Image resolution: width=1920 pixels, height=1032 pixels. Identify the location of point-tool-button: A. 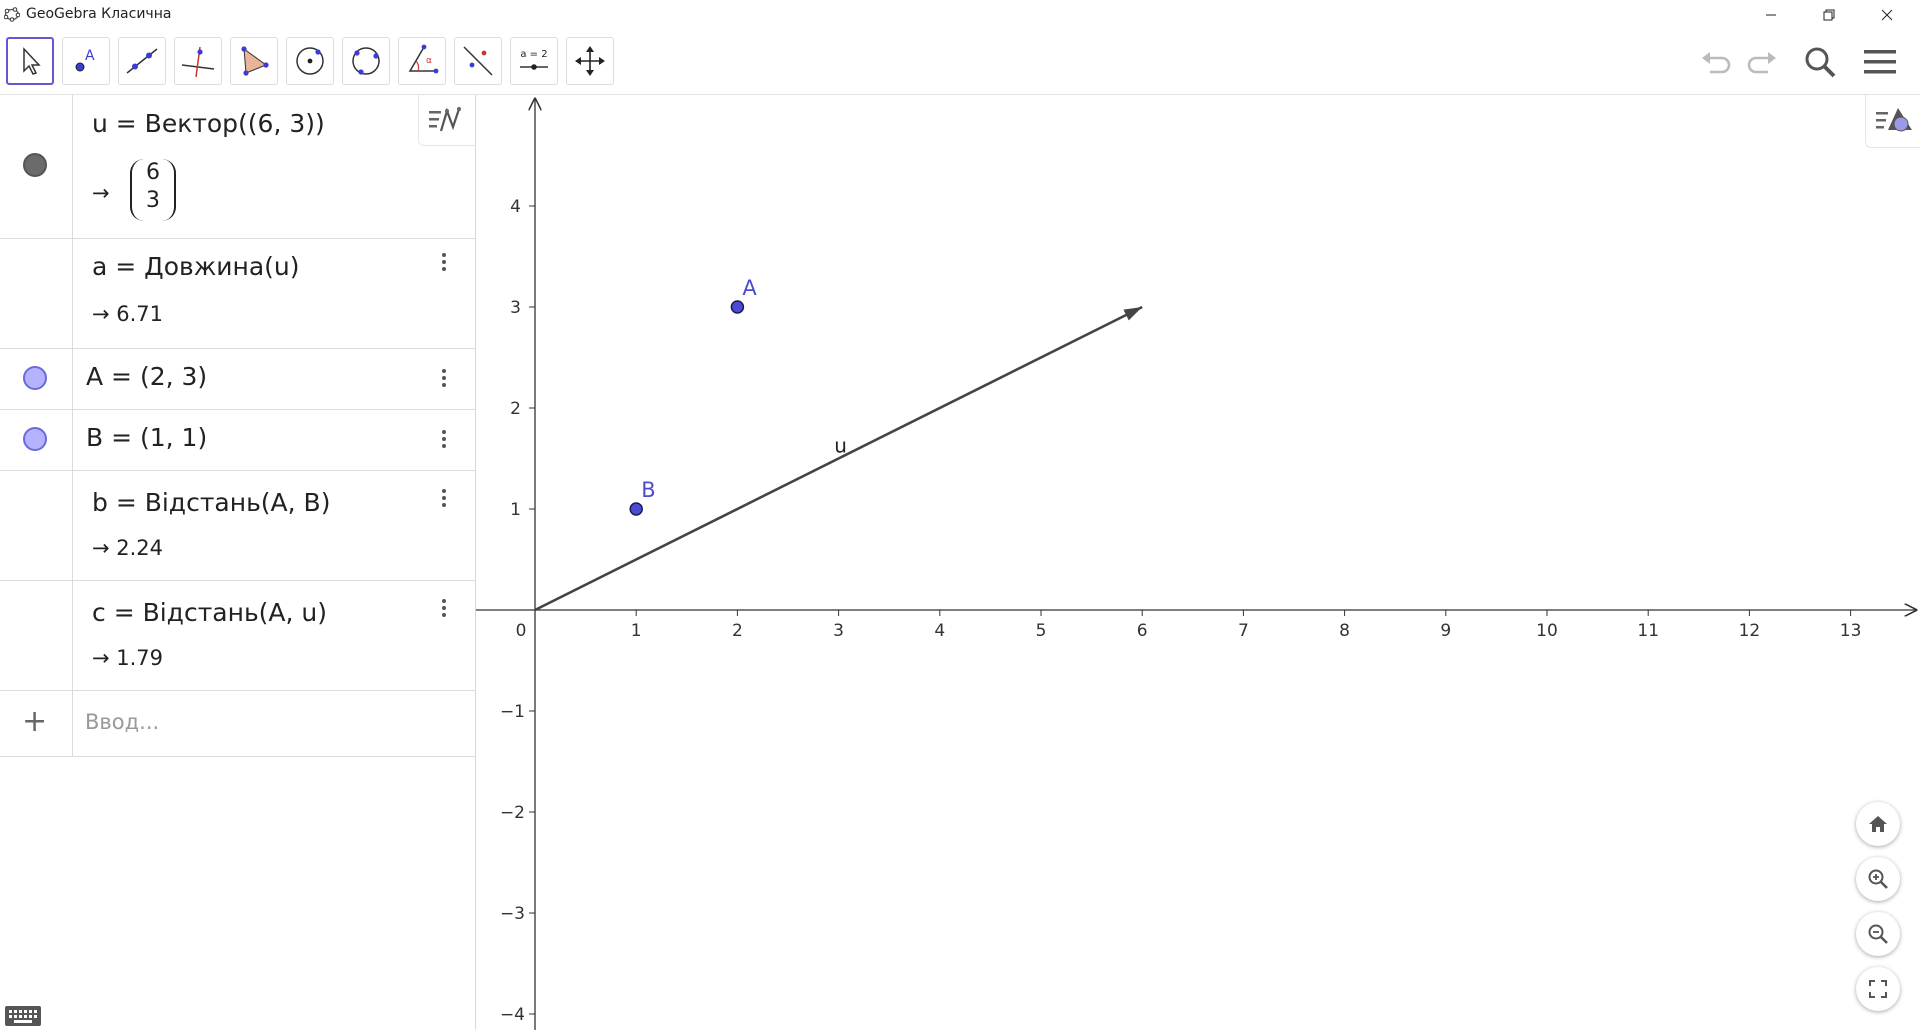
(86, 61).